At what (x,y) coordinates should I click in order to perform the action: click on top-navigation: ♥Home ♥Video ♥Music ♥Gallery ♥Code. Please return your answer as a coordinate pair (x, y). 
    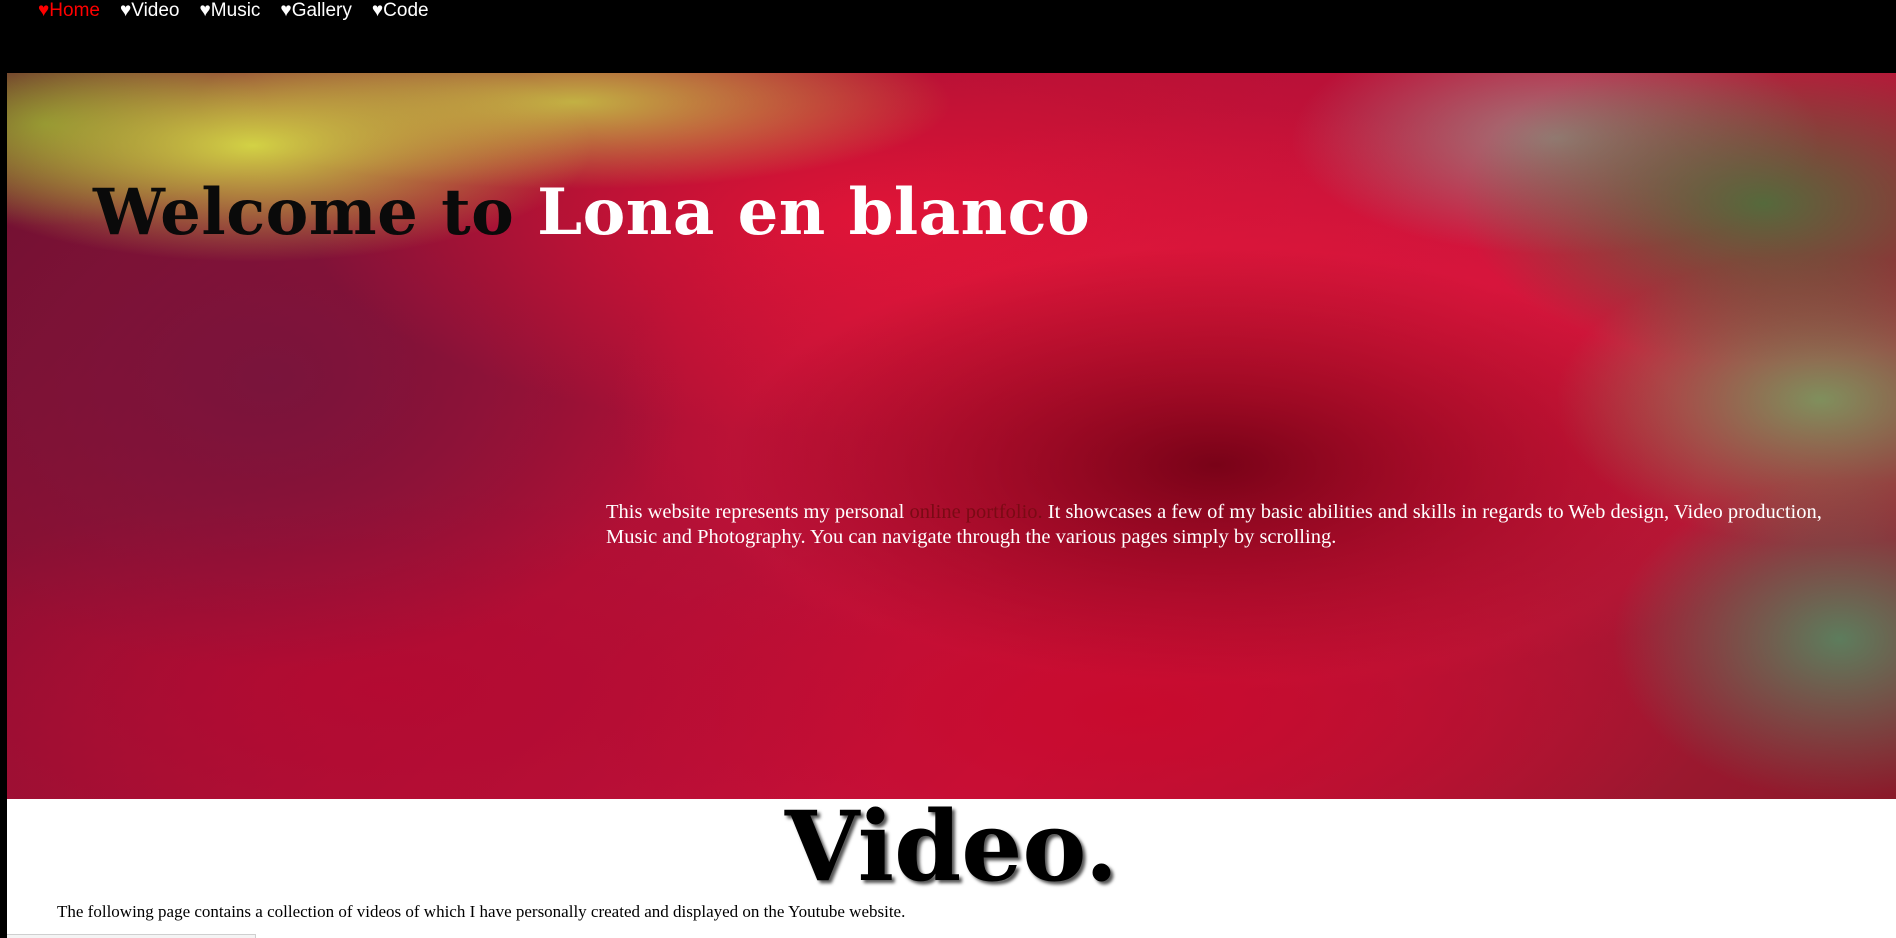
    Looking at the image, I should click on (948, 36).